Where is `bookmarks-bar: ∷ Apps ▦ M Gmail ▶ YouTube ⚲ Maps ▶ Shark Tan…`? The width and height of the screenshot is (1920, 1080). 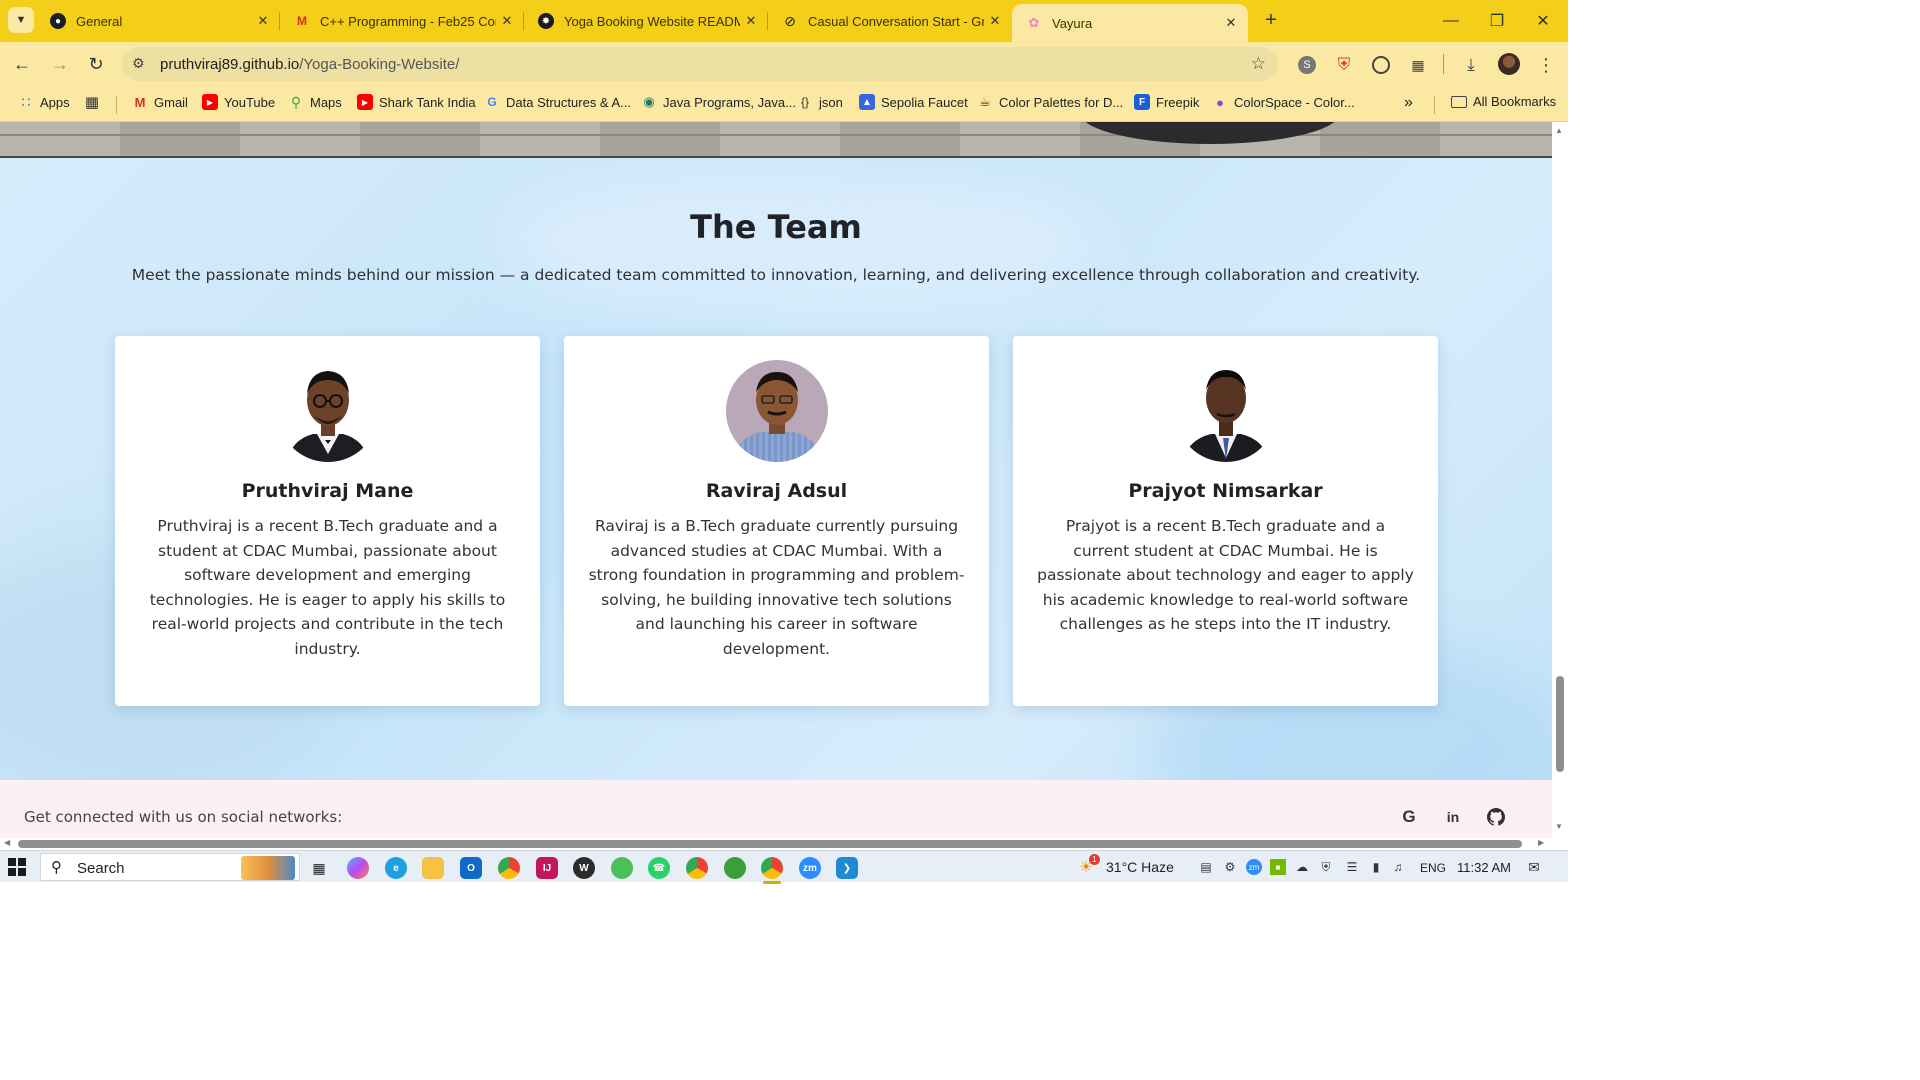 bookmarks-bar: ∷ Apps ▦ M Gmail ▶ YouTube ⚲ Maps ▶ Shark Tan… is located at coordinates (784, 104).